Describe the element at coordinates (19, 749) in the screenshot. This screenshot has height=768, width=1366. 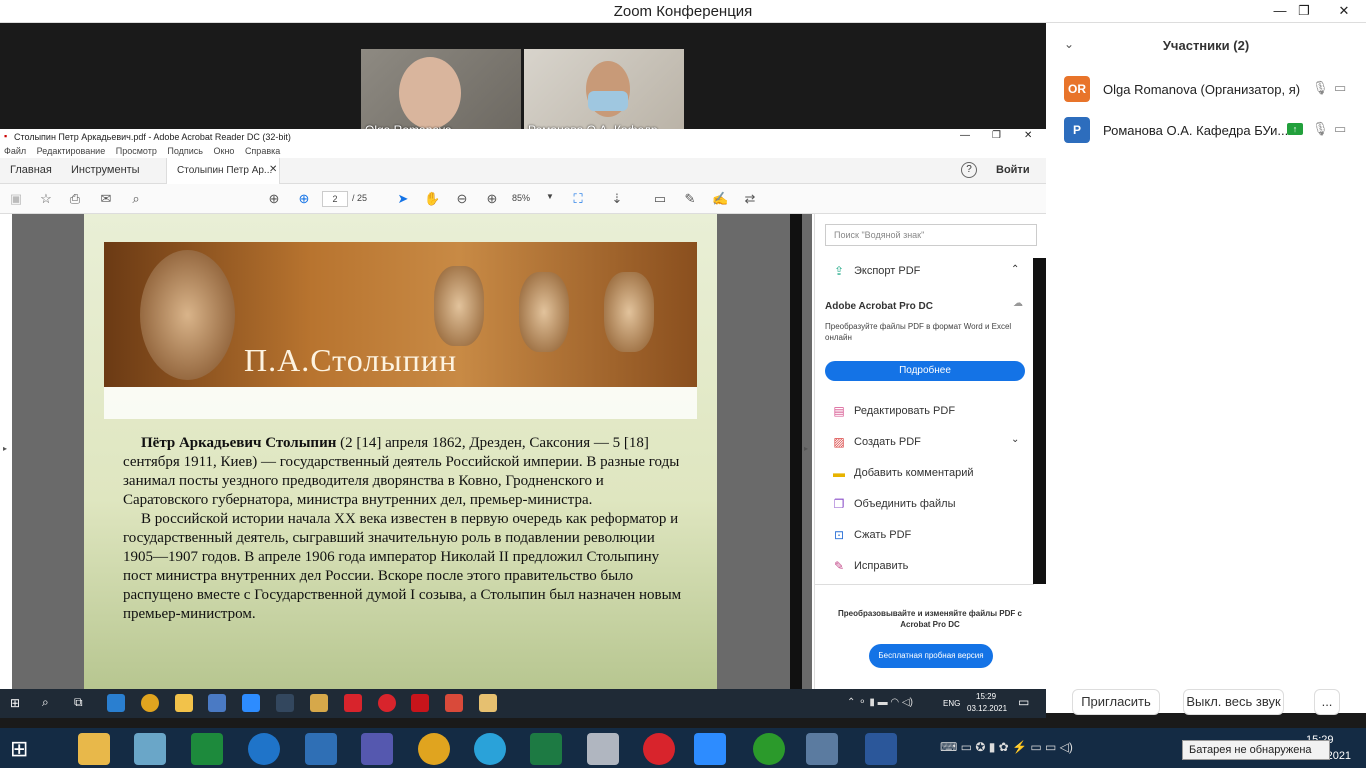
I see `windows-start-icon: ⊞` at that location.